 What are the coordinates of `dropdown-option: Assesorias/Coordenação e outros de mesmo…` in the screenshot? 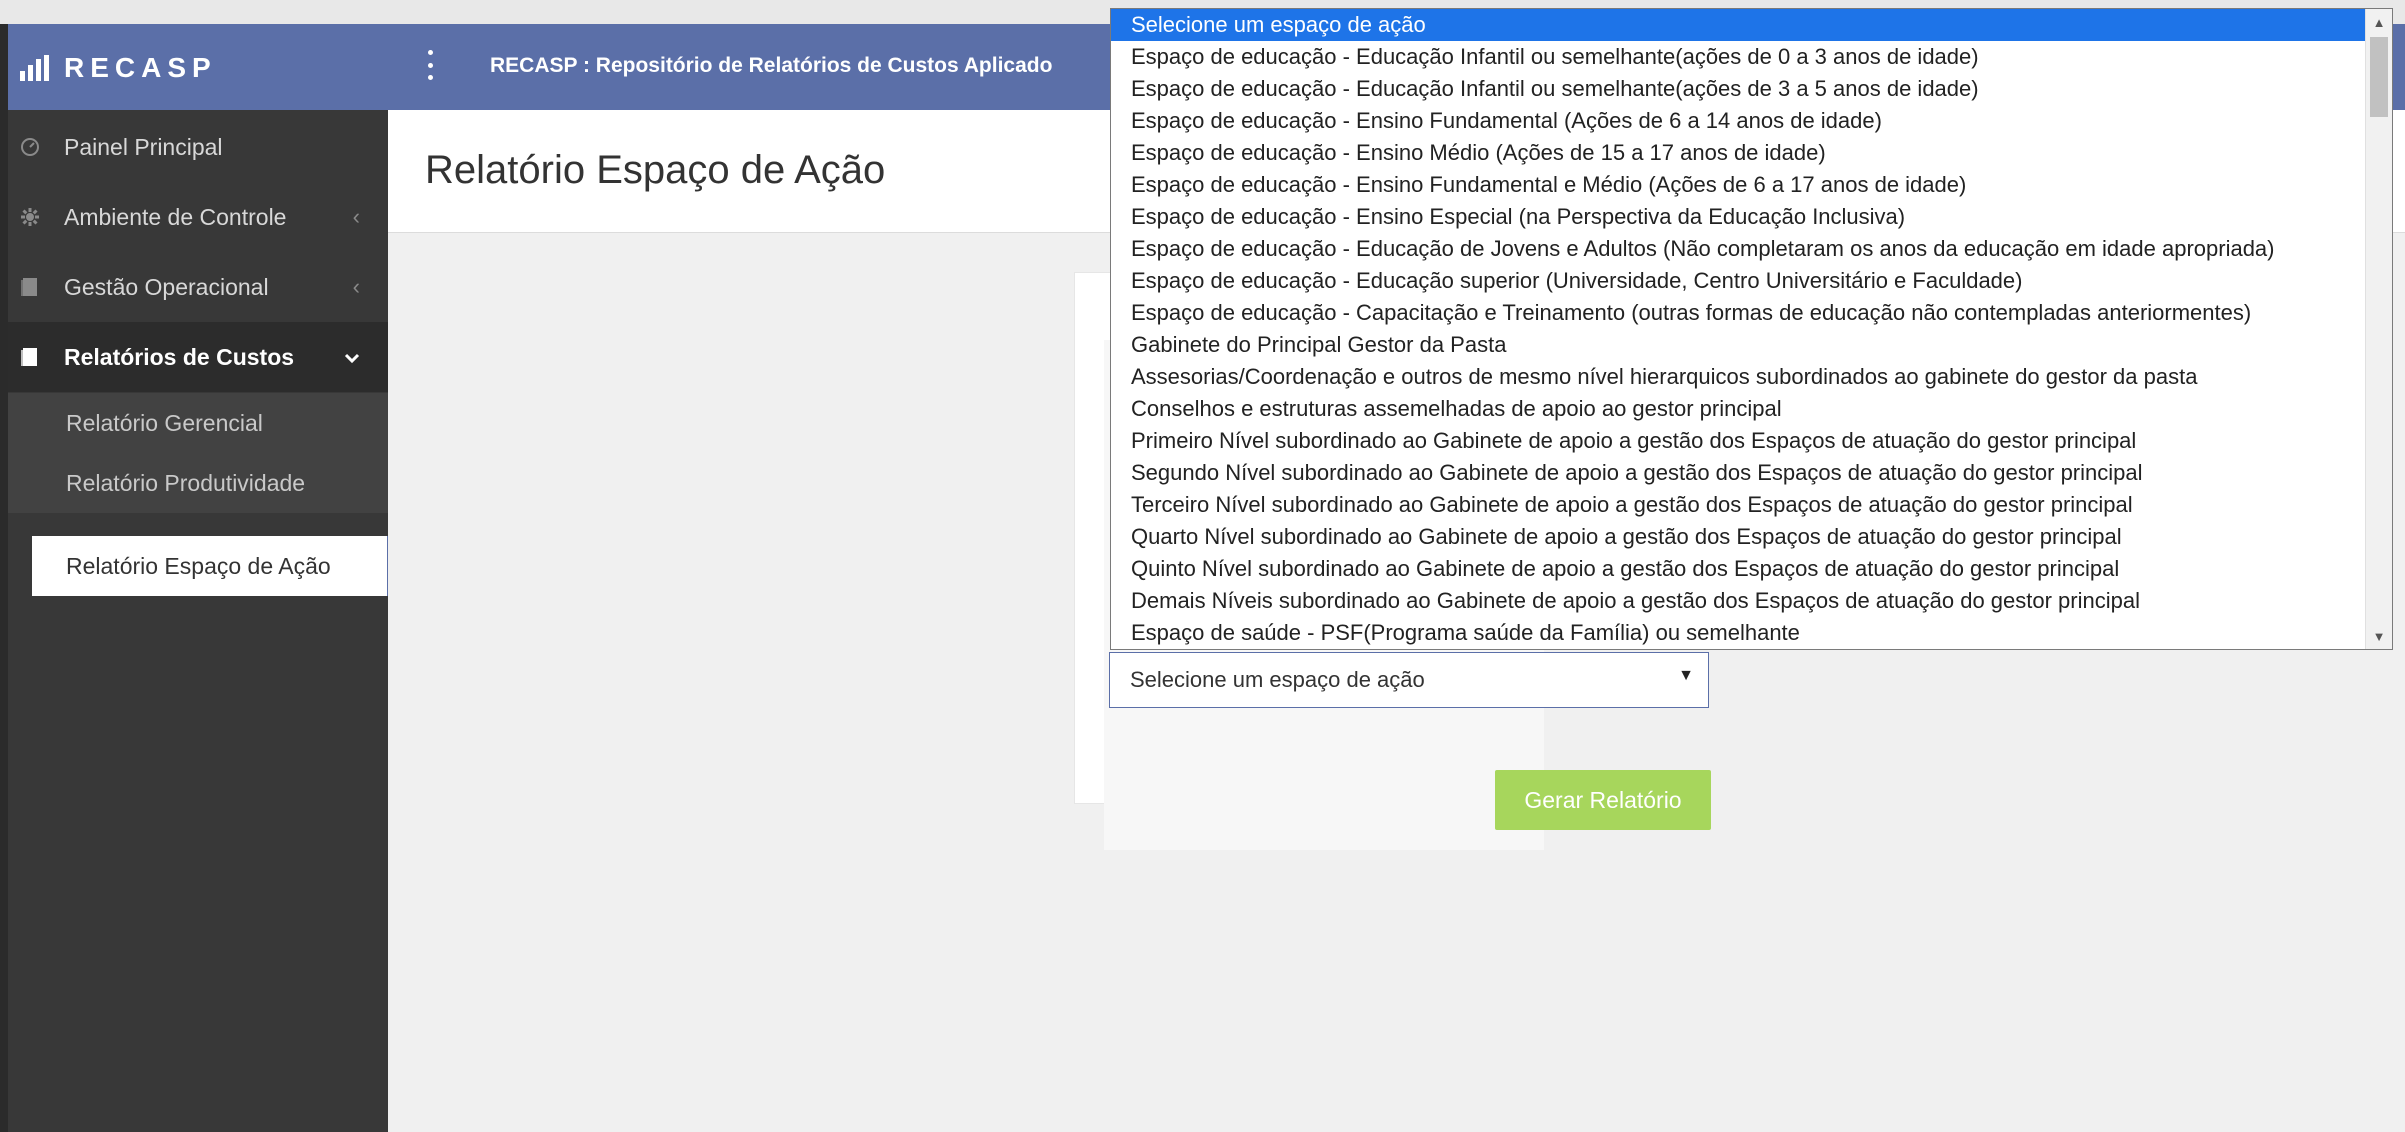 It's located at (1751, 377).